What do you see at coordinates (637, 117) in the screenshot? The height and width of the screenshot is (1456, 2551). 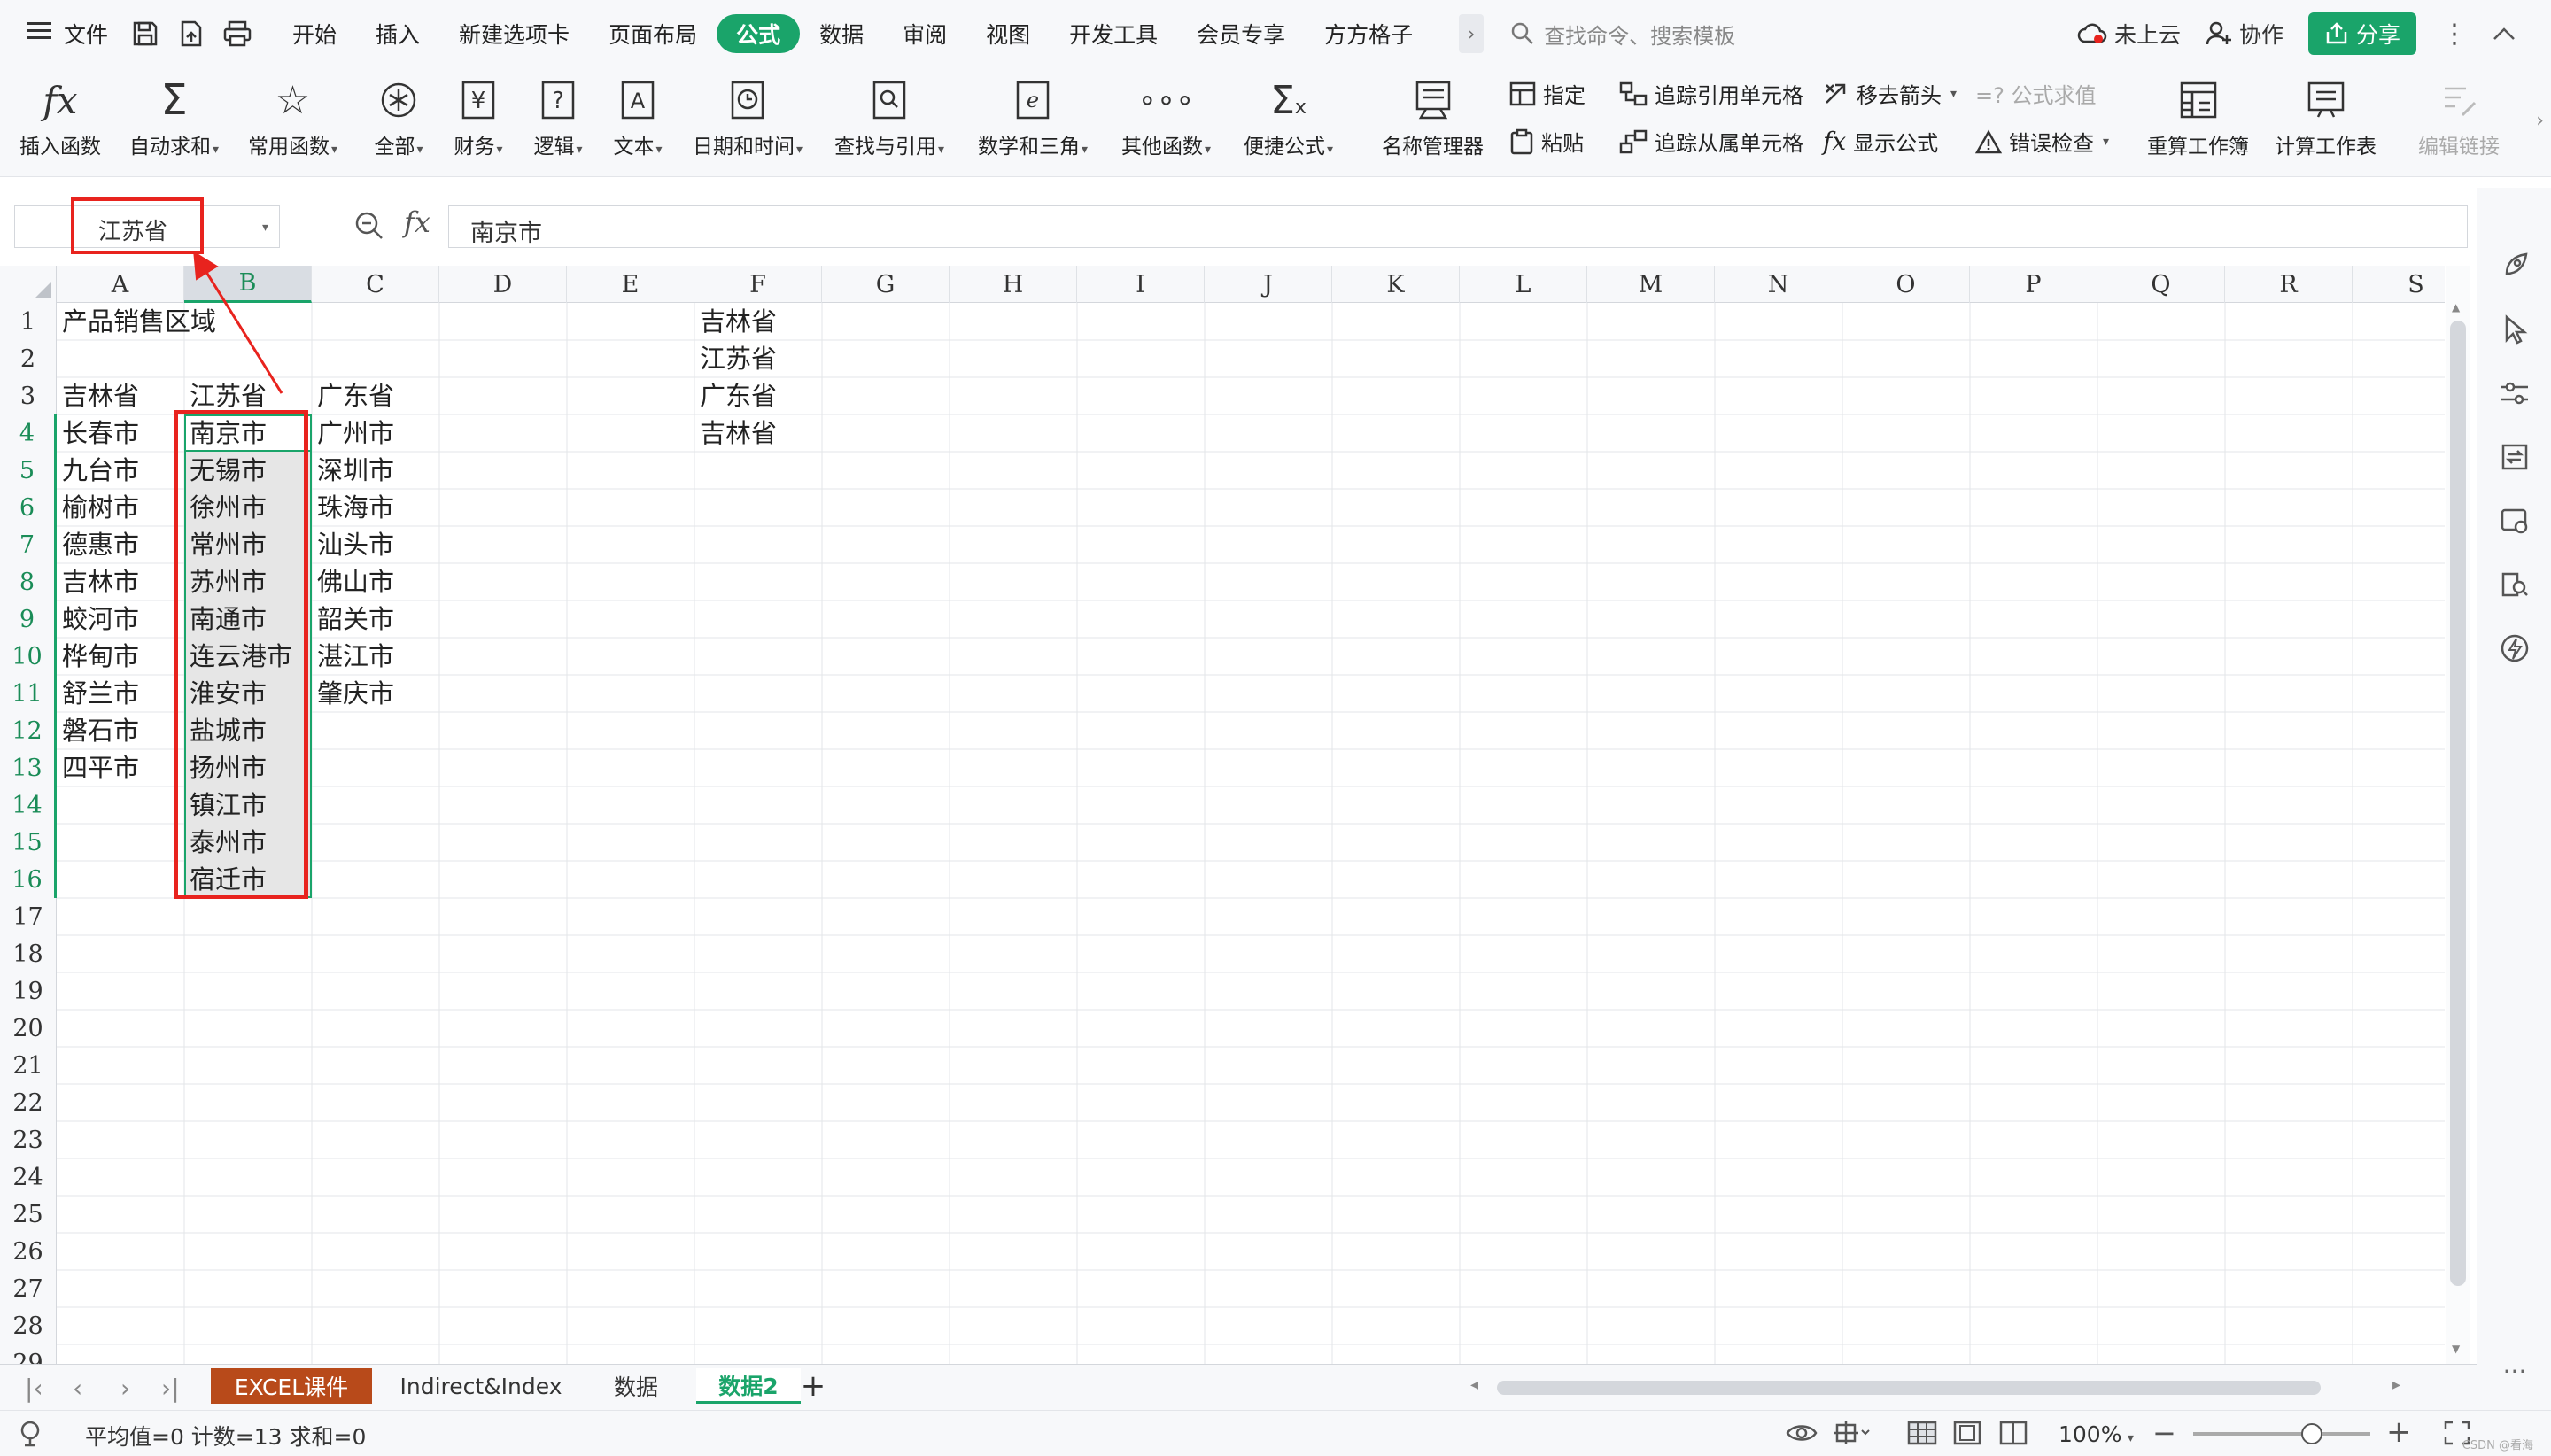 I see `text-functions-button: A 文本 ▾` at bounding box center [637, 117].